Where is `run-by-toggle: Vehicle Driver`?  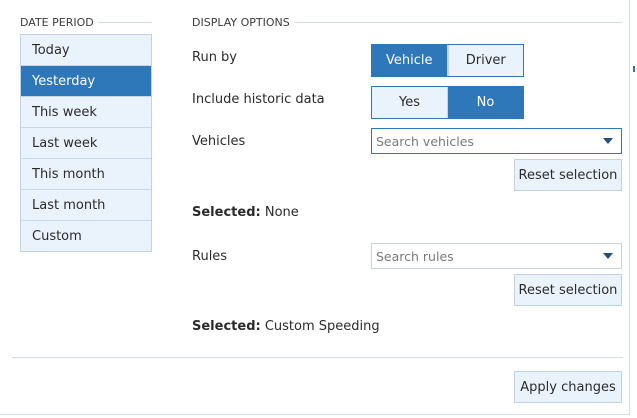 run-by-toggle: Vehicle Driver is located at coordinates (447, 60).